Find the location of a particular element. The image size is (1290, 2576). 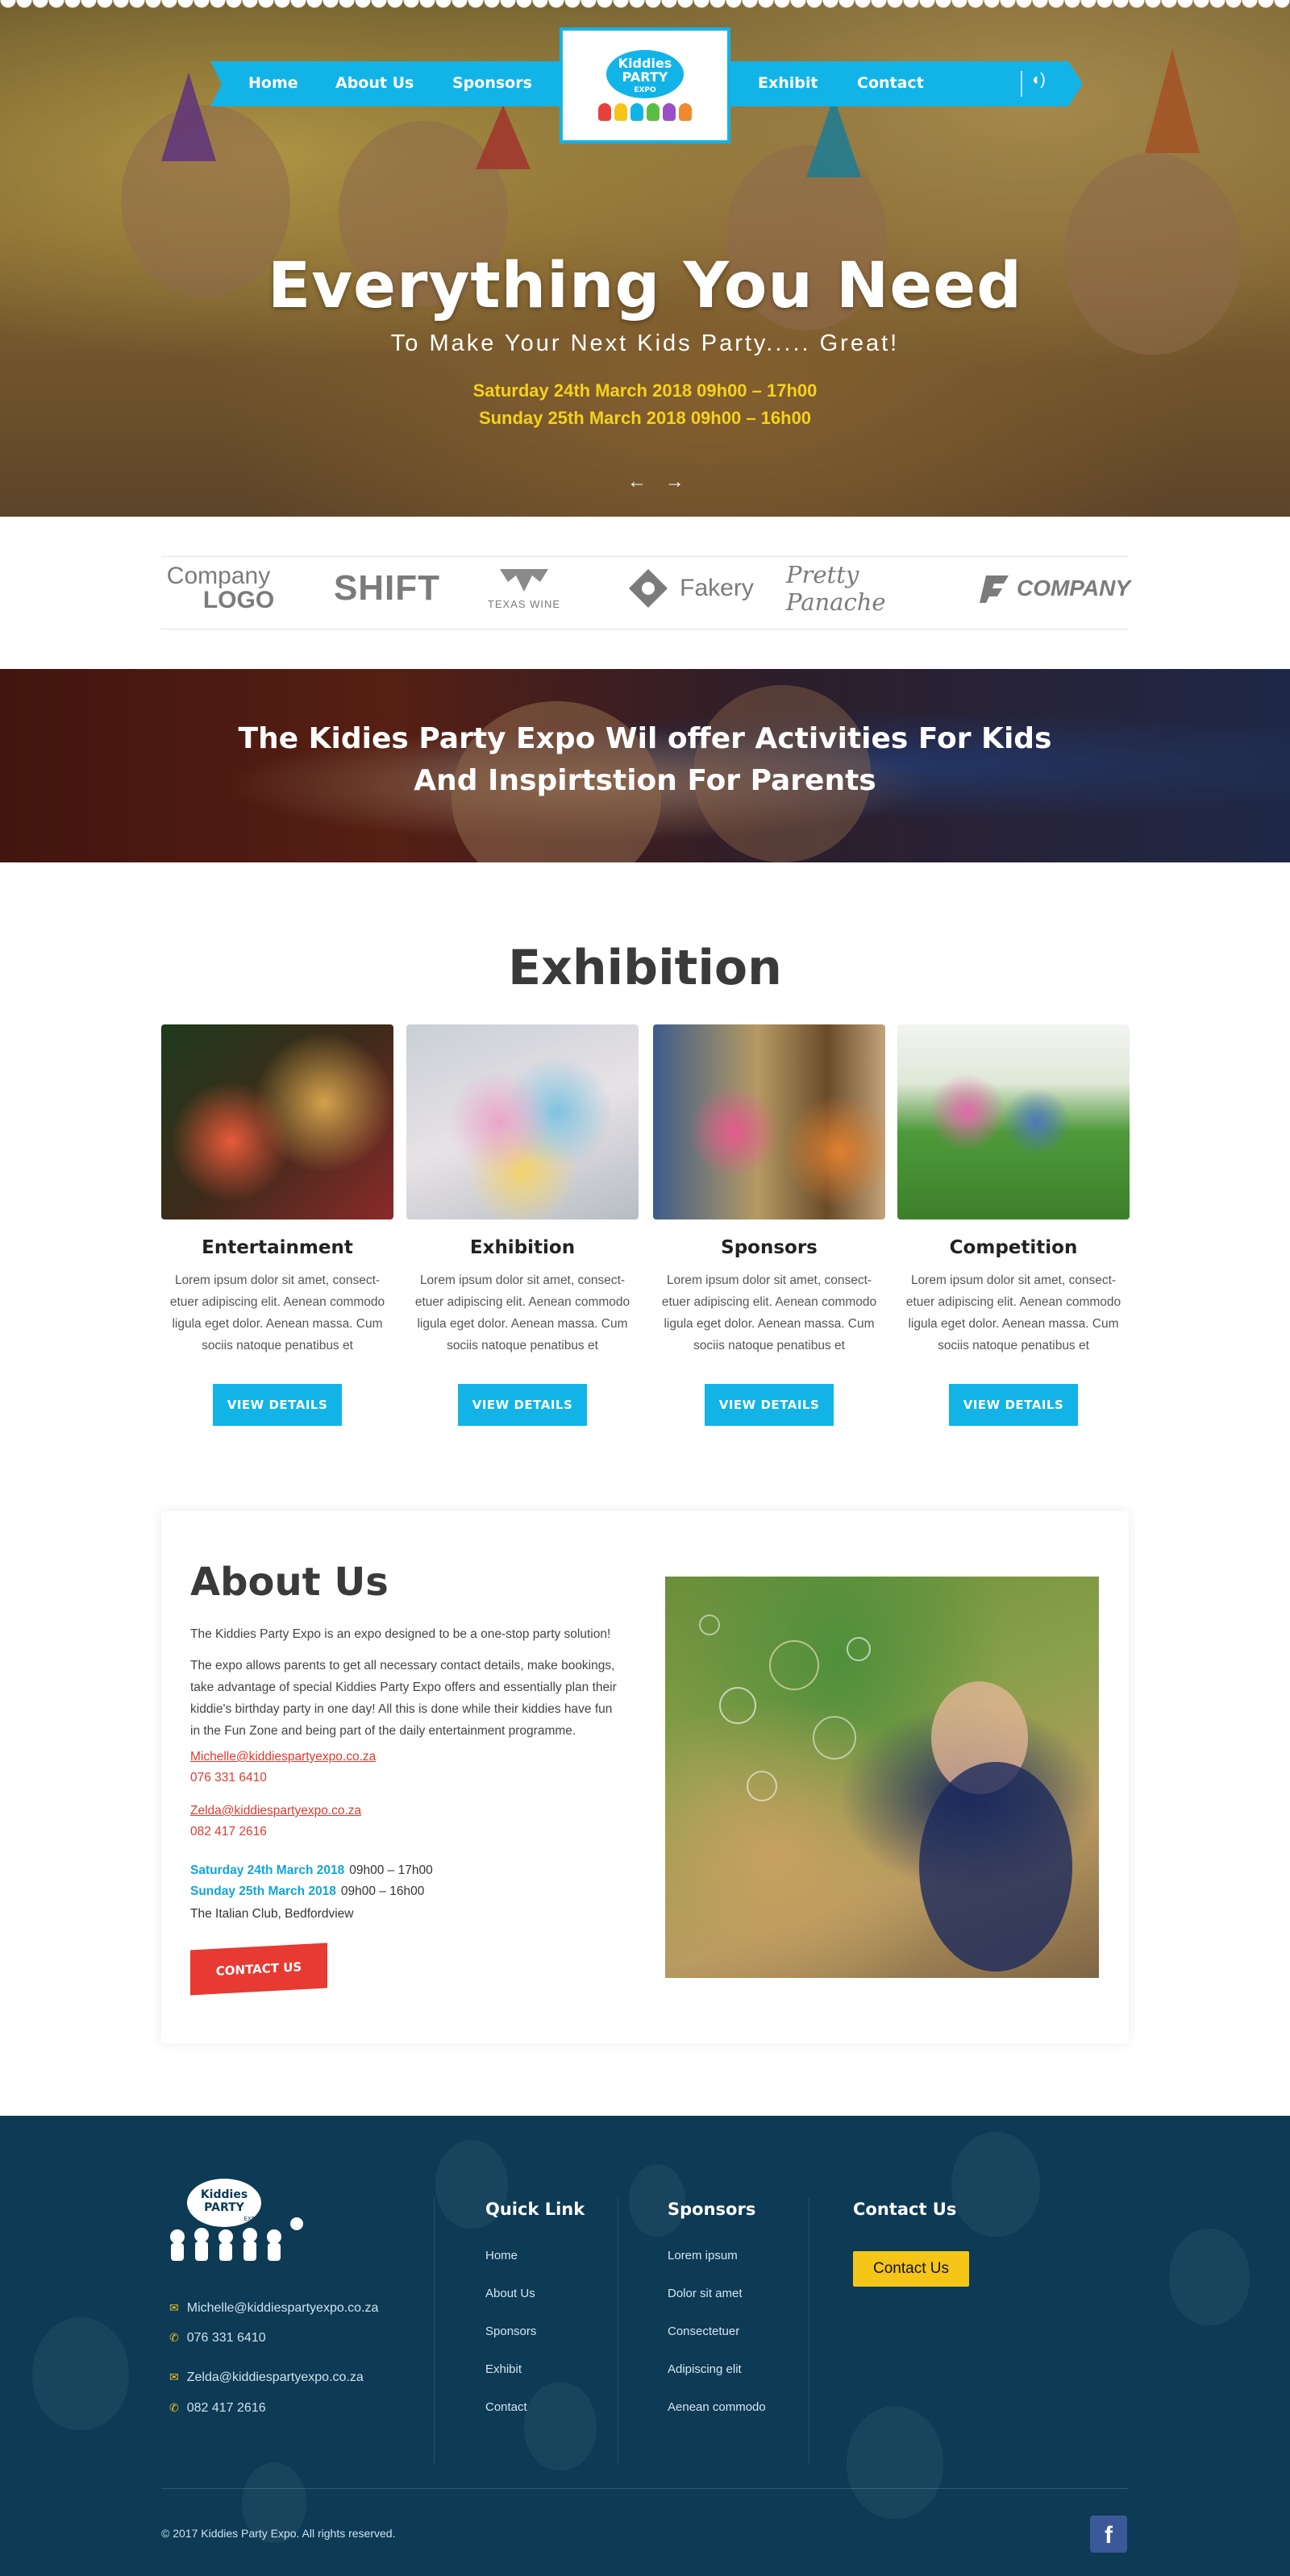

footer-logo-graphic: Kiddies PARTY EXPO is located at coordinates (236, 2220).